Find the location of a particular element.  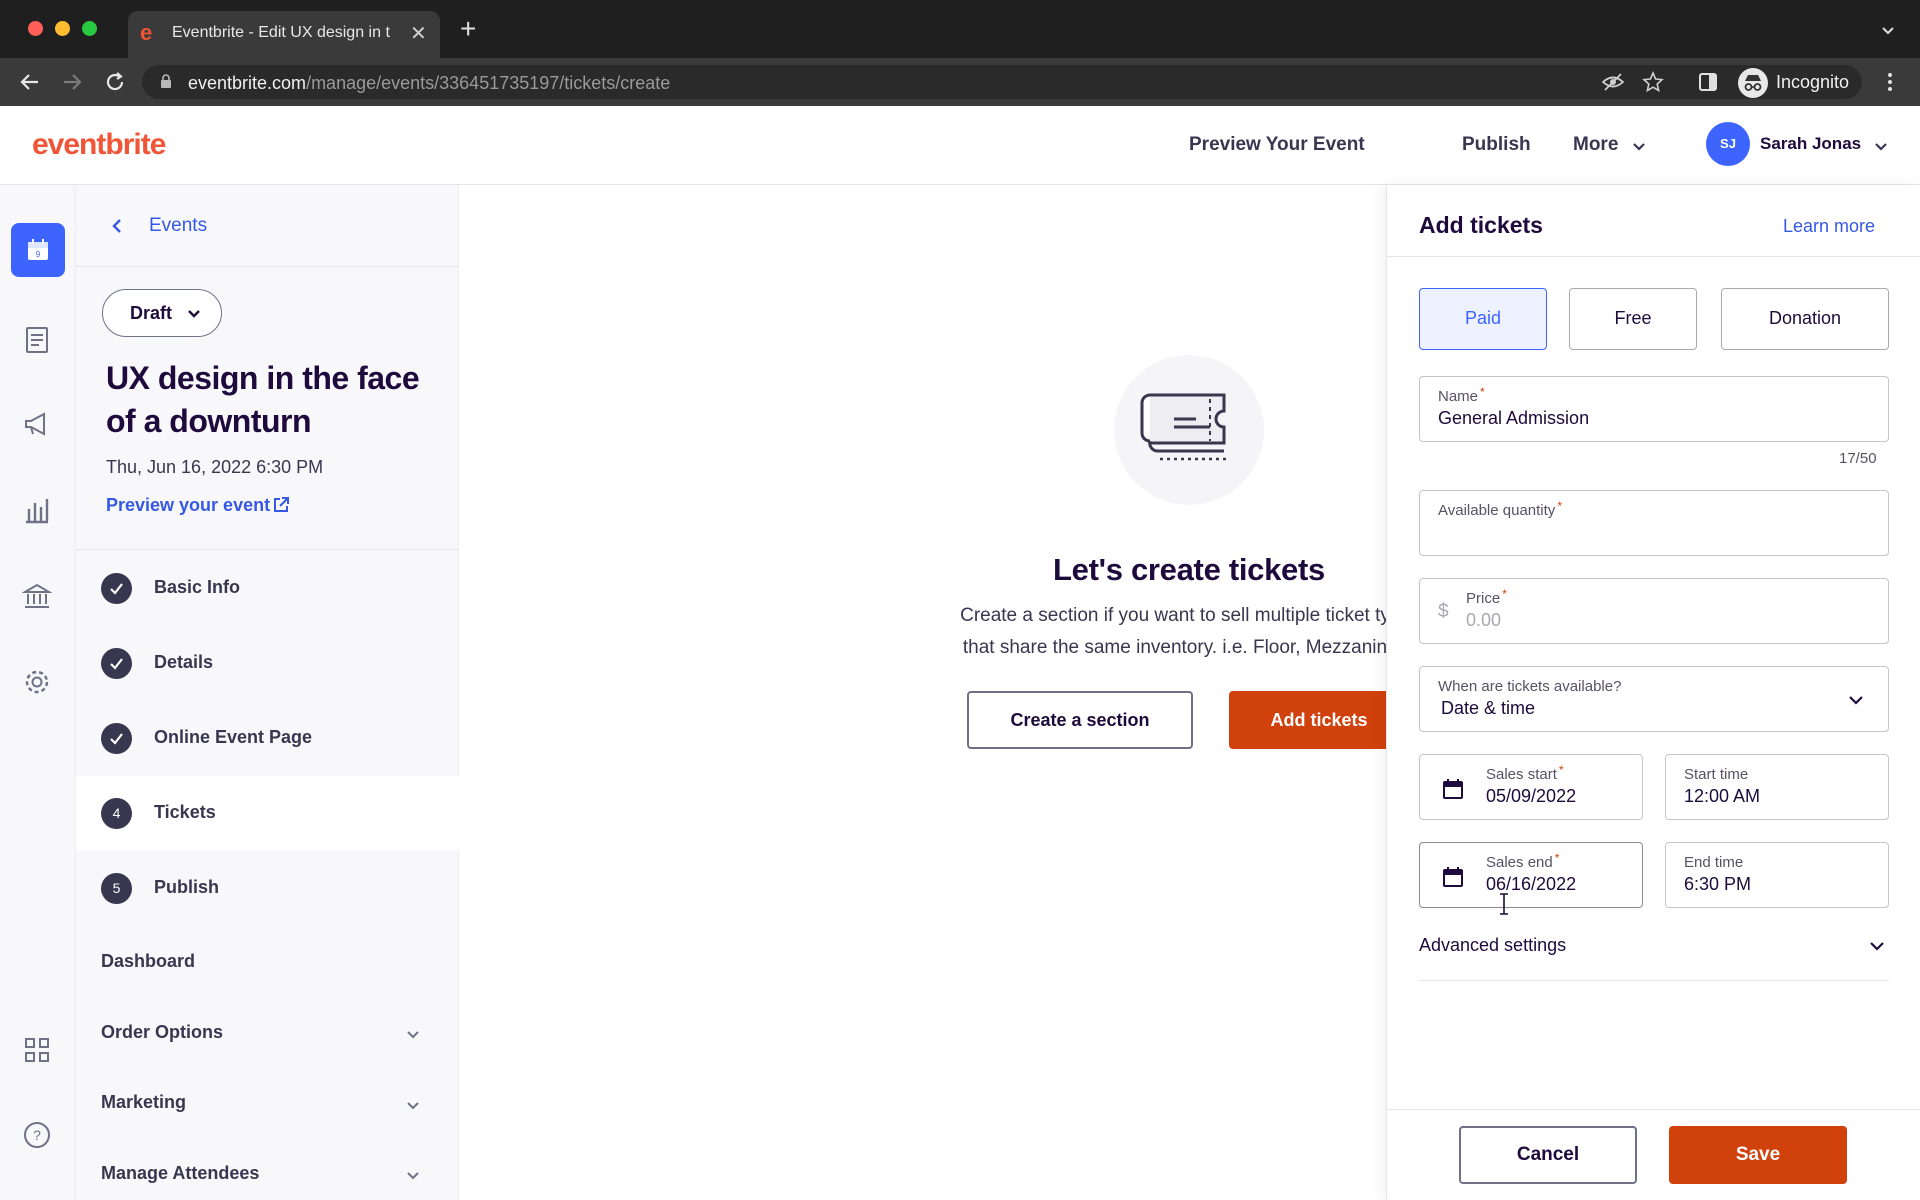

publish-link: Publish is located at coordinates (1496, 145).